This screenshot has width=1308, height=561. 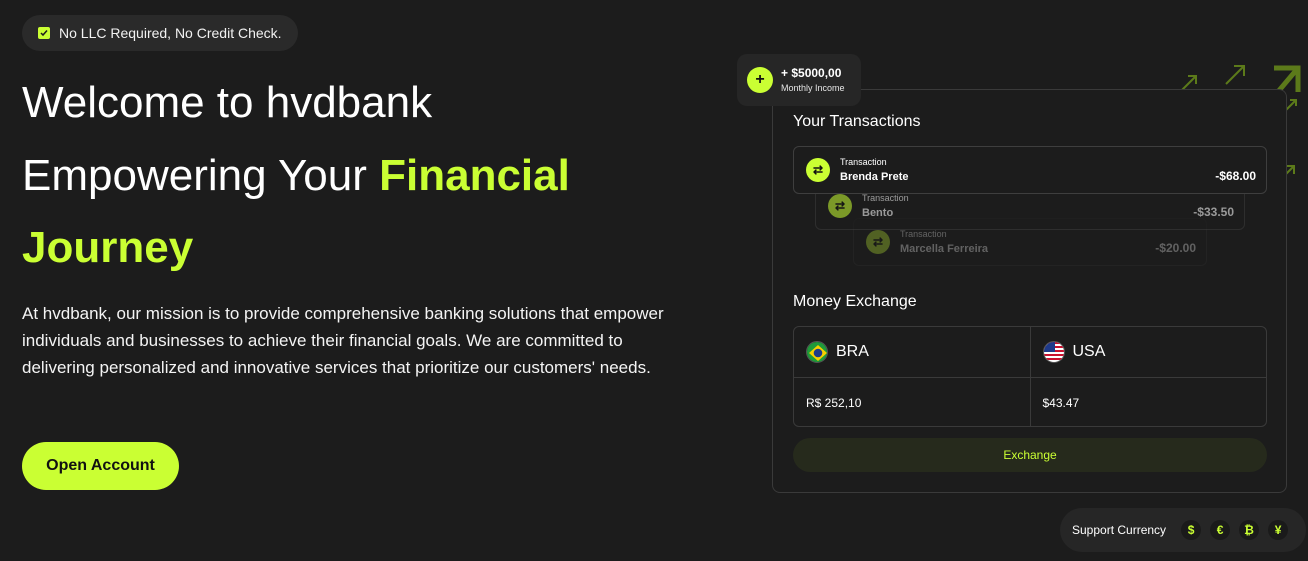 What do you see at coordinates (1030, 170) in the screenshot?
I see `transaction-item: ⇄ Transaction Brenda Prete -$68.00` at bounding box center [1030, 170].